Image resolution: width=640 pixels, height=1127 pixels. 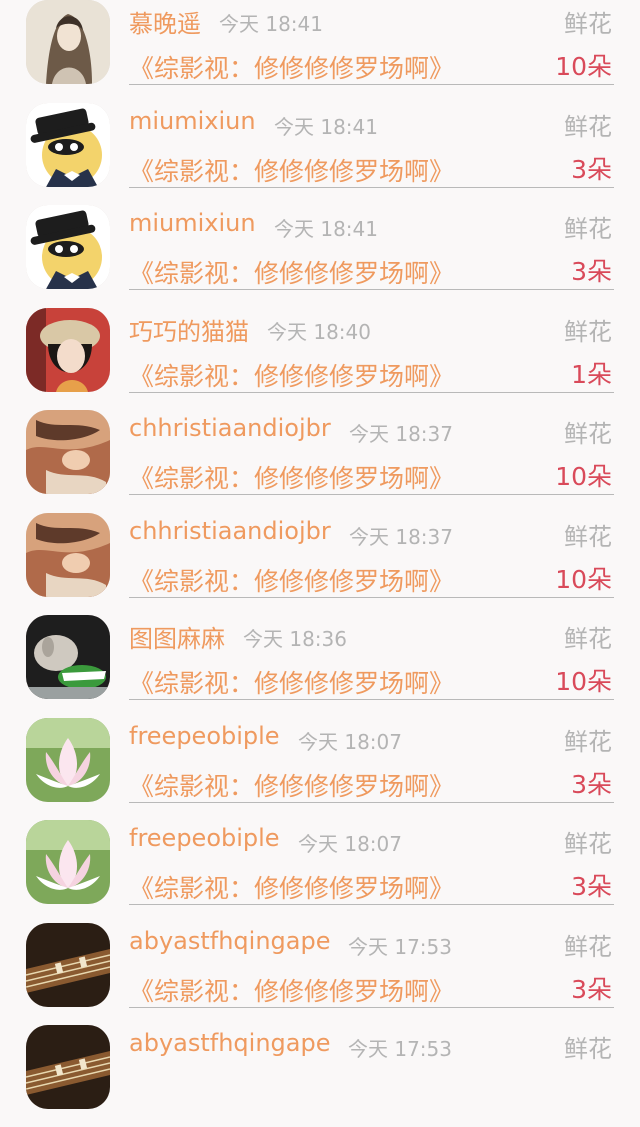 I want to click on timestamp: 今天 18:36, so click(x=295, y=639).